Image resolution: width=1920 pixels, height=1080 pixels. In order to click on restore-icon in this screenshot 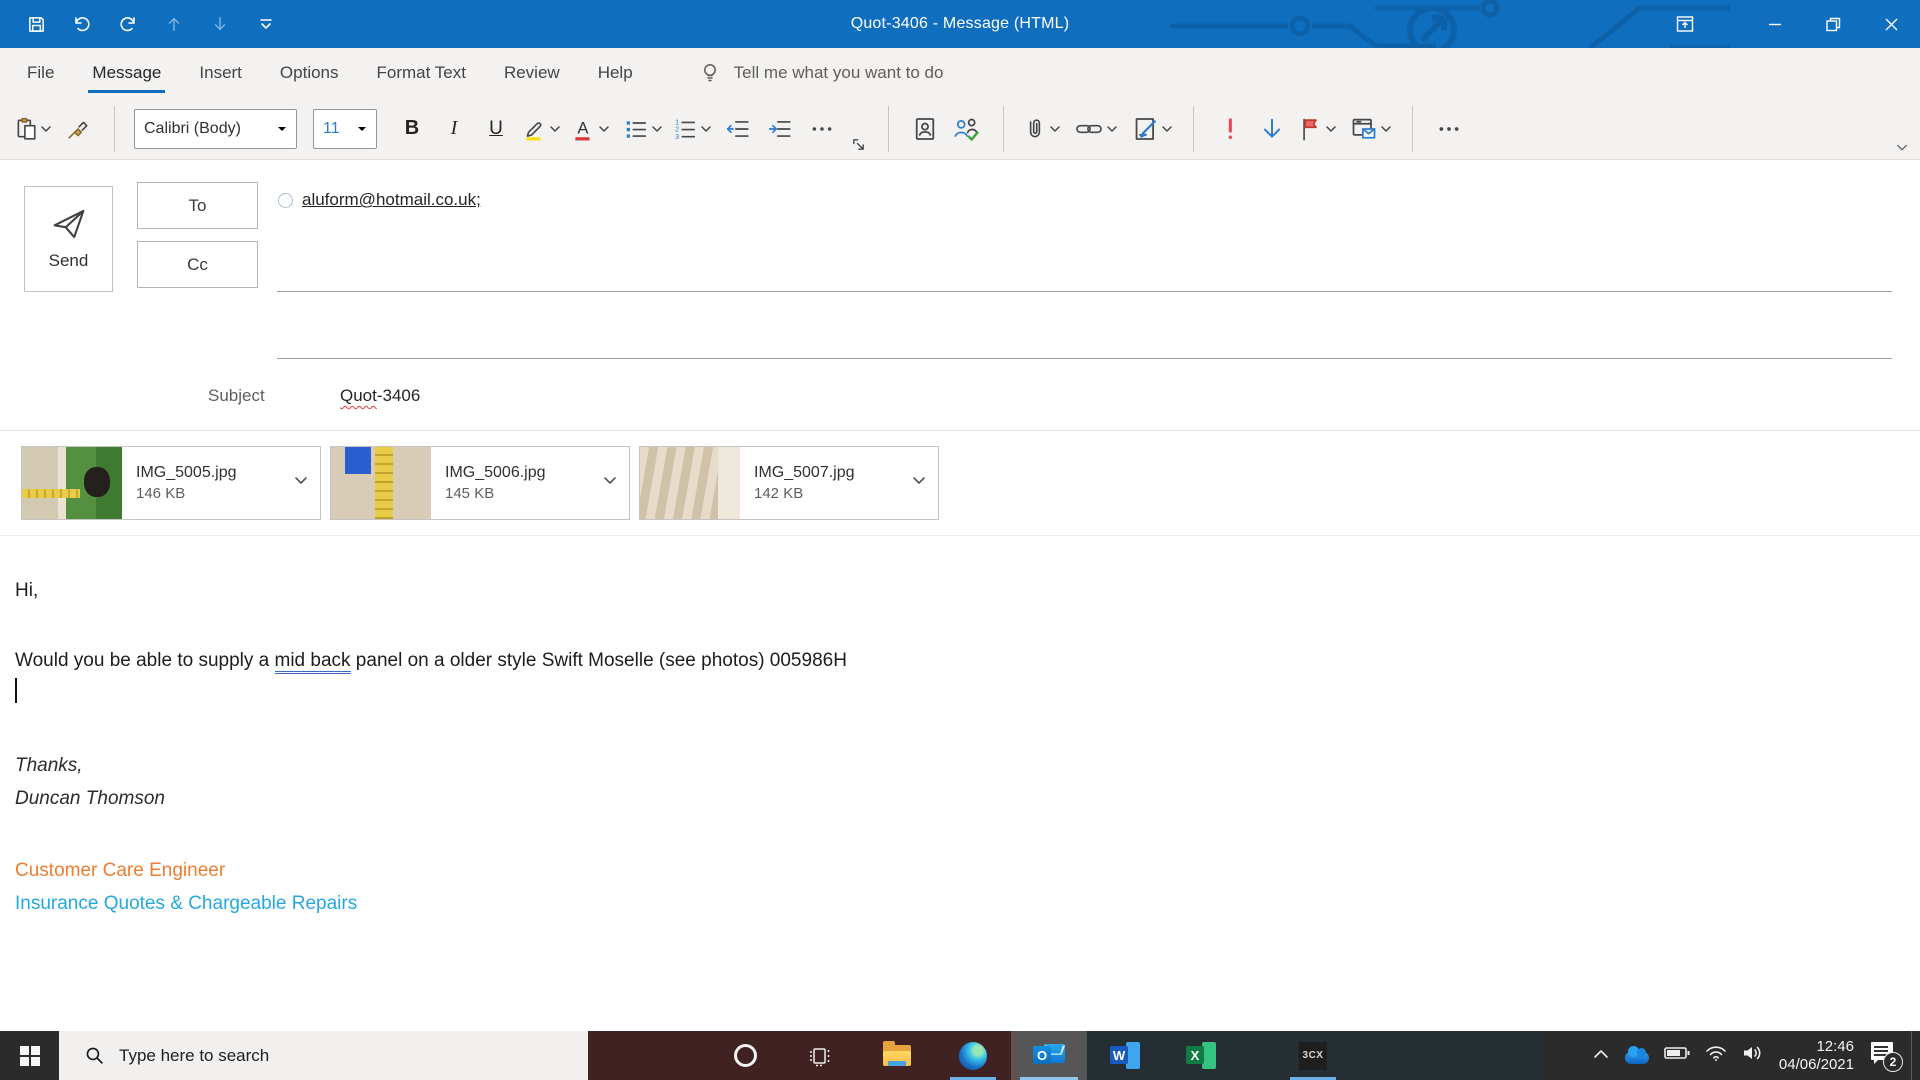, I will do `click(1833, 24)`.